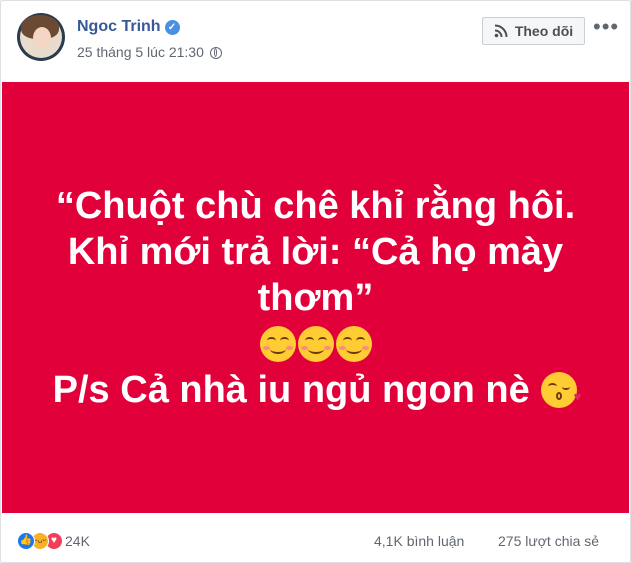 Image resolution: width=631 pixels, height=563 pixels. What do you see at coordinates (215, 53) in the screenshot?
I see `globe-icon` at bounding box center [215, 53].